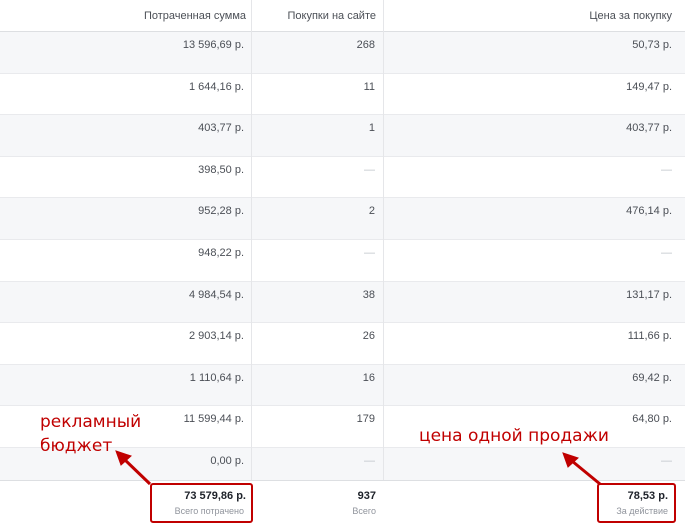 This screenshot has height=528, width=685. What do you see at coordinates (586, 472) in the screenshot?
I see `sale-price-arrow-icon` at bounding box center [586, 472].